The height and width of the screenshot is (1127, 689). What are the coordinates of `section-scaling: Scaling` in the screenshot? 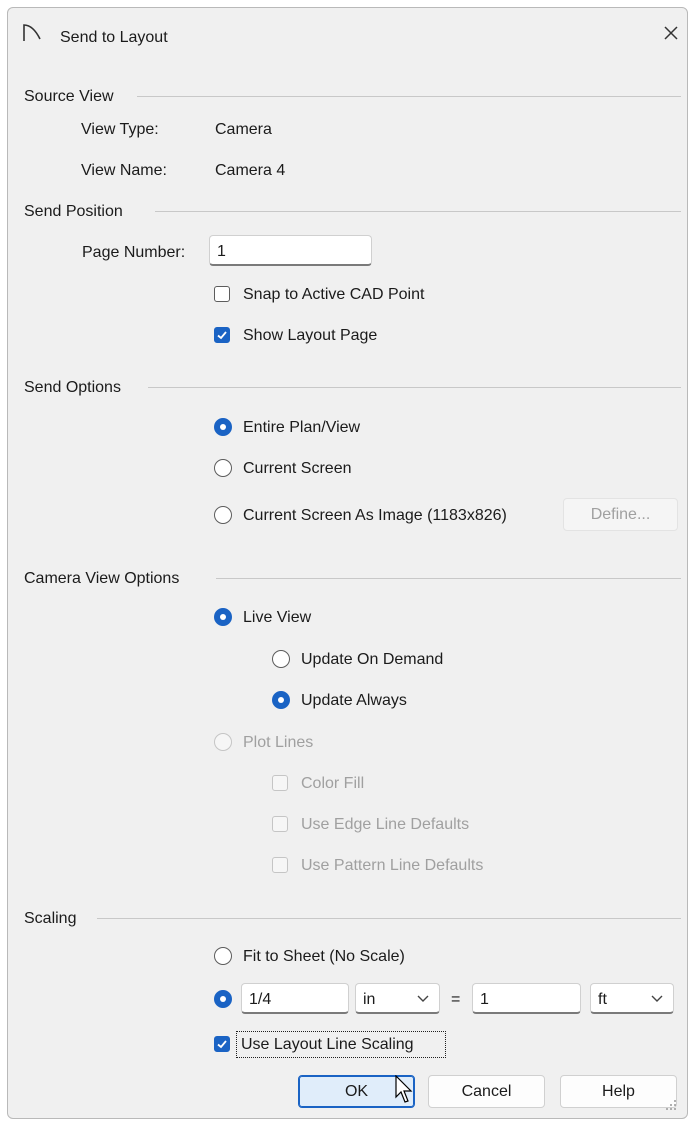 It's located at (50, 918).